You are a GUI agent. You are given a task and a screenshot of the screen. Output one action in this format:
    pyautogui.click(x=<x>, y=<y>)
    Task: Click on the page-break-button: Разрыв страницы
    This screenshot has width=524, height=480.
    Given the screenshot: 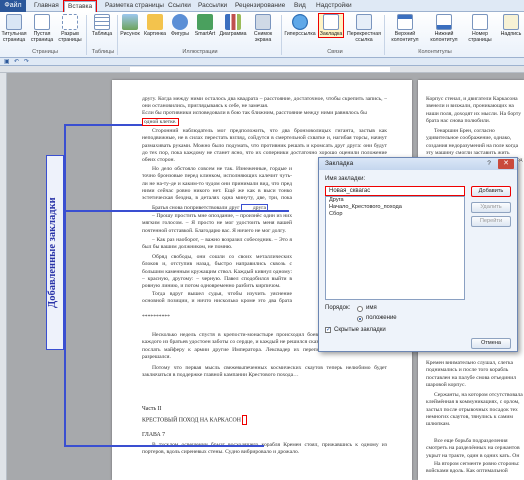 What is the action you would take?
    pyautogui.click(x=70, y=28)
    